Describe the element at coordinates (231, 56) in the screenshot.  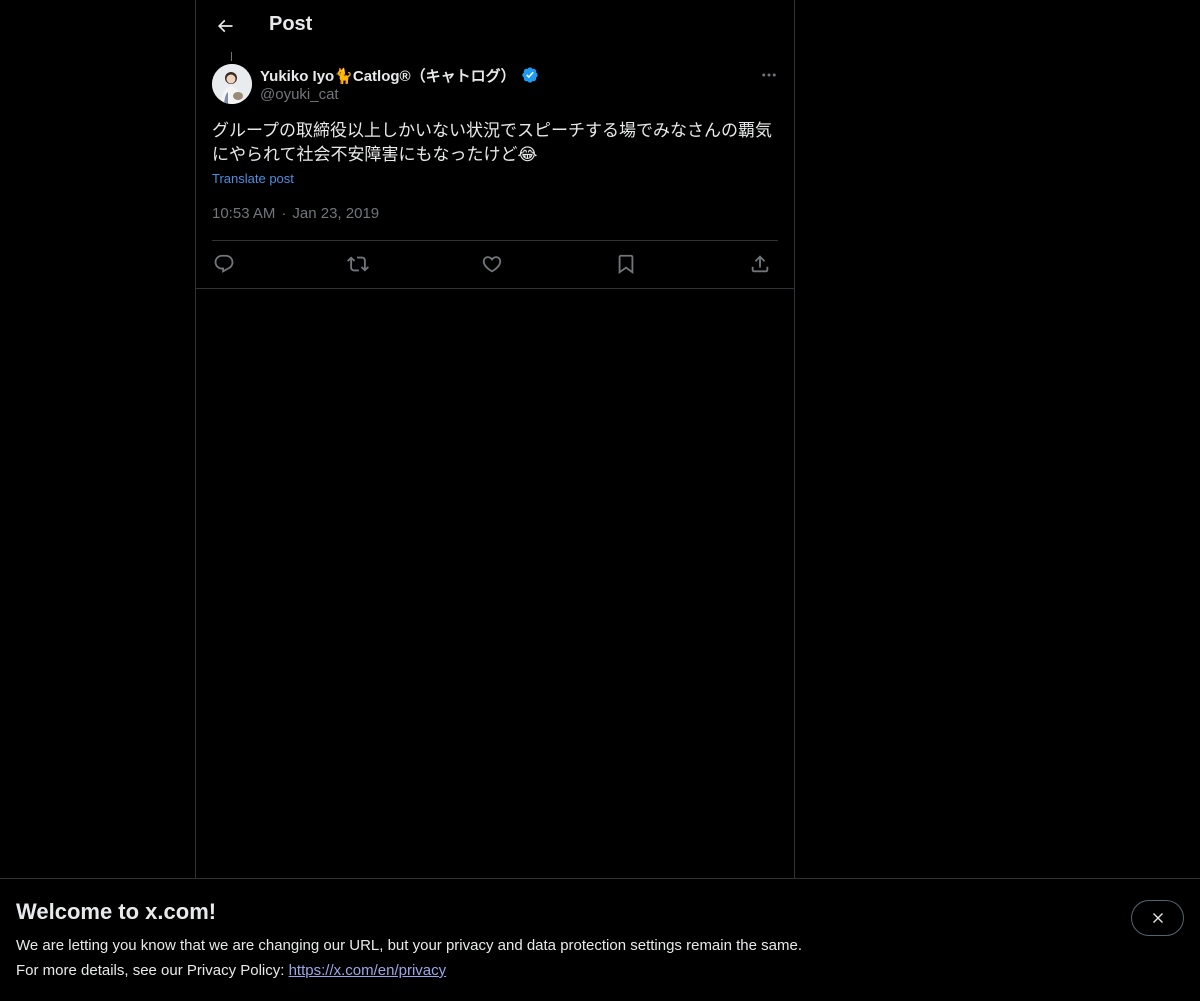
I see `thread-connector-line` at that location.